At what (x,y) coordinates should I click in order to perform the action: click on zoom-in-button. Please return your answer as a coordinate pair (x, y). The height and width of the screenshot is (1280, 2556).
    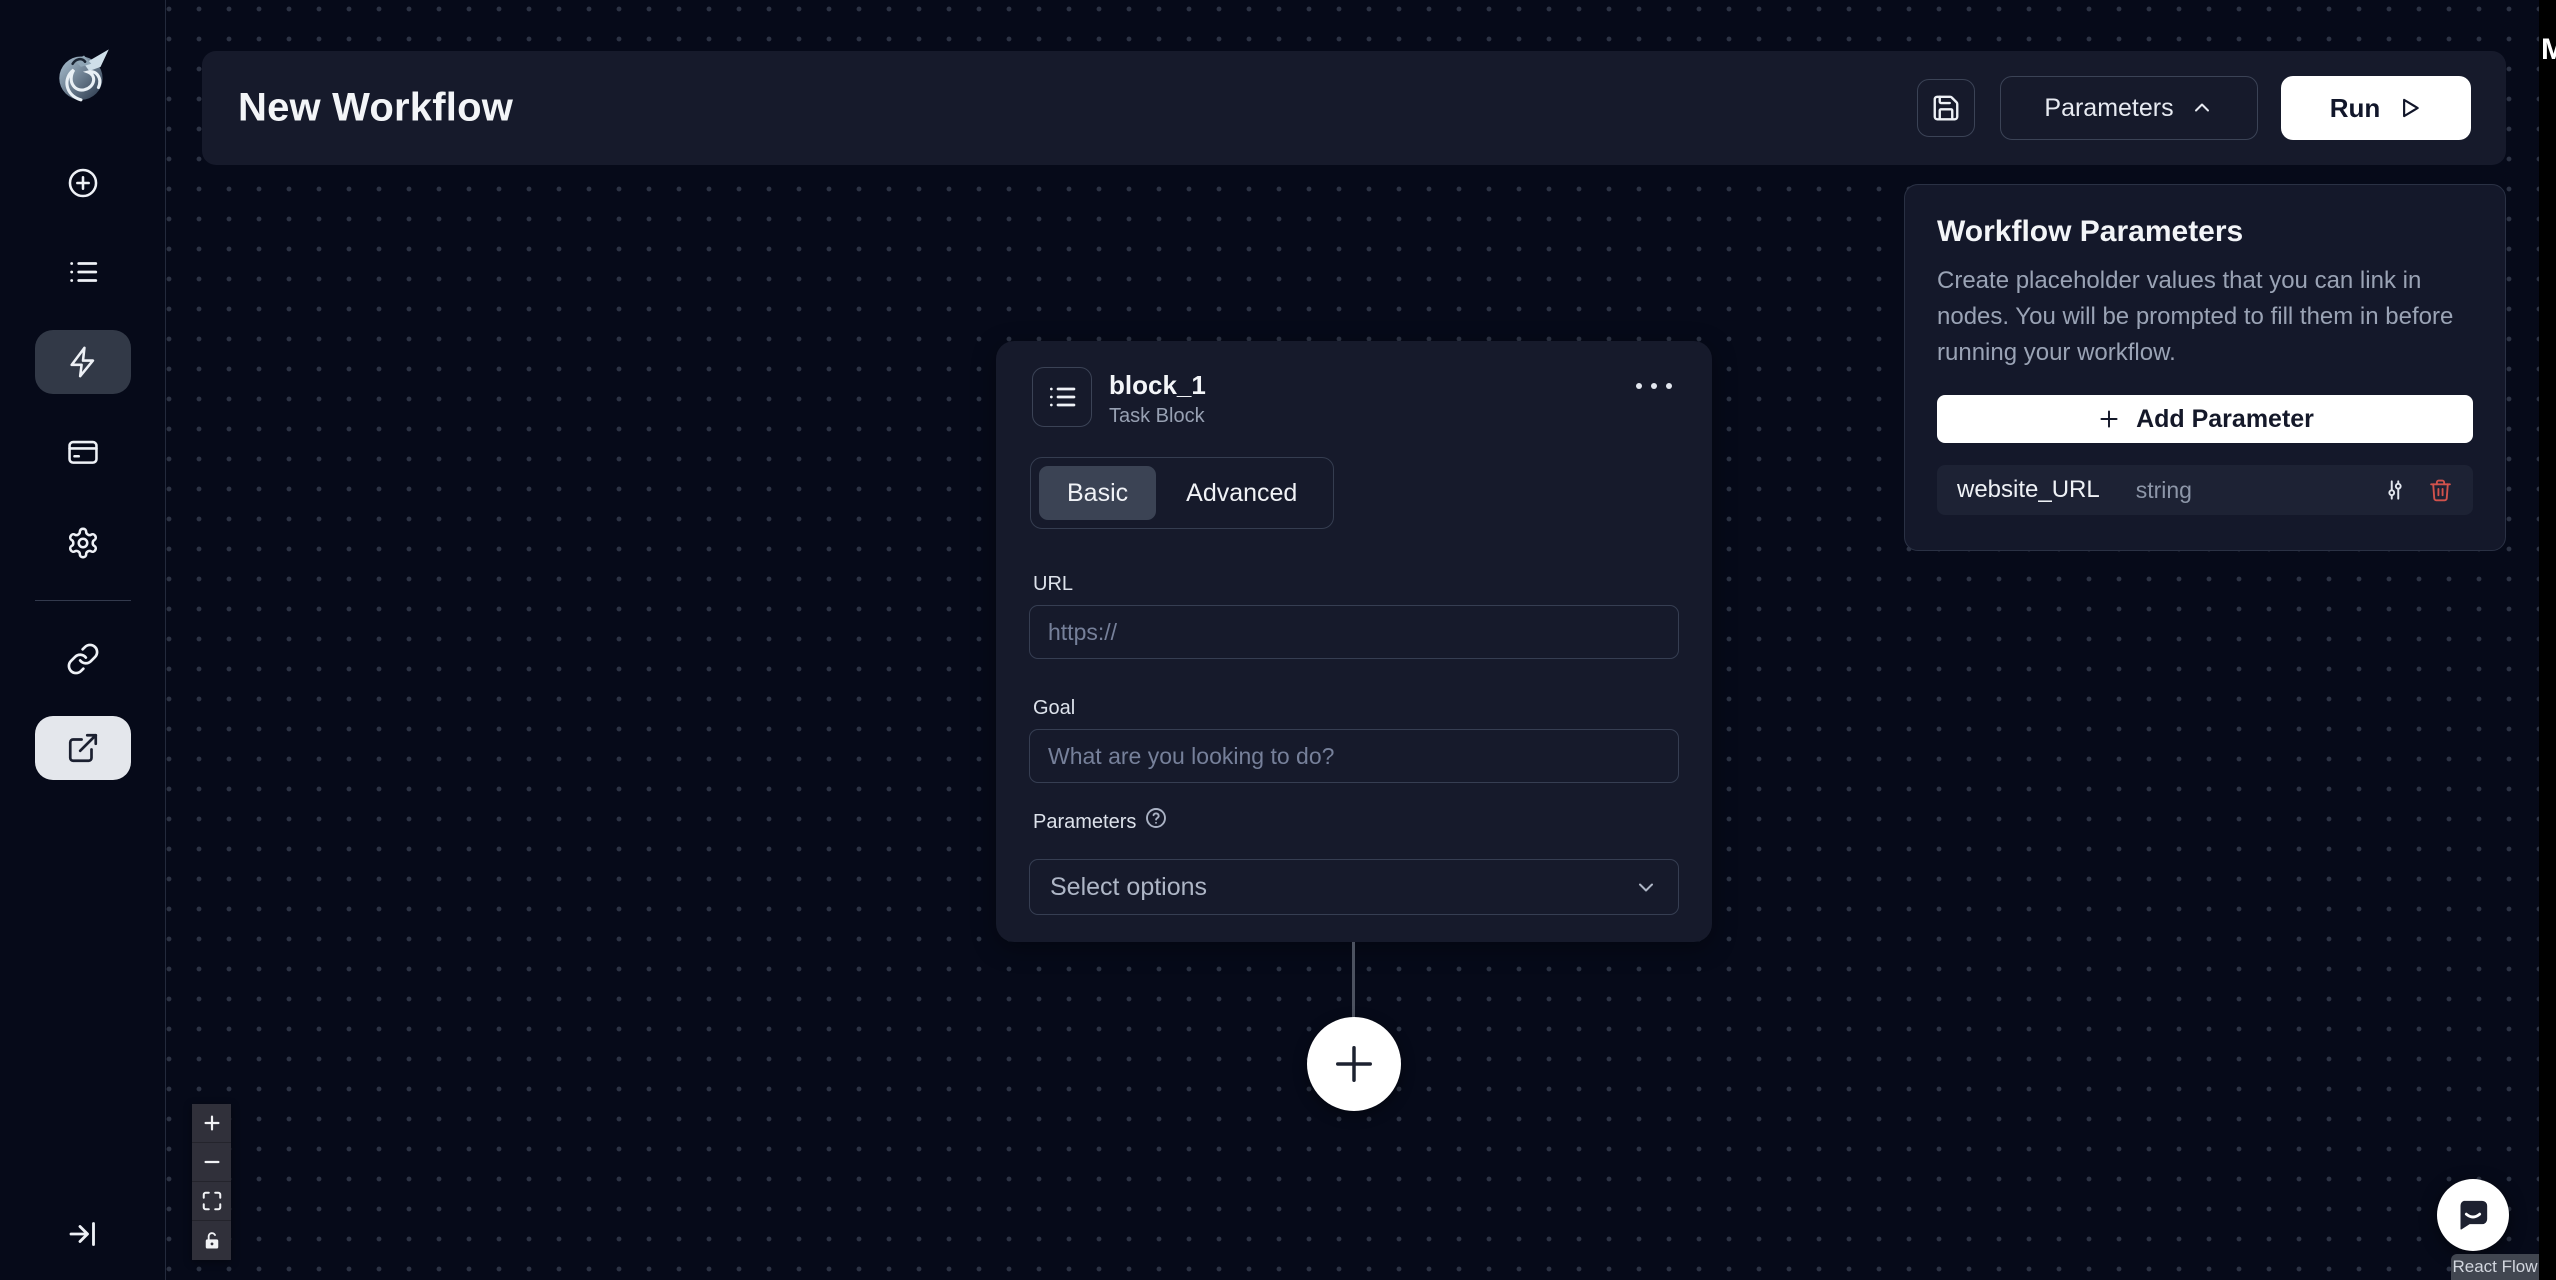
    Looking at the image, I should click on (211, 1123).